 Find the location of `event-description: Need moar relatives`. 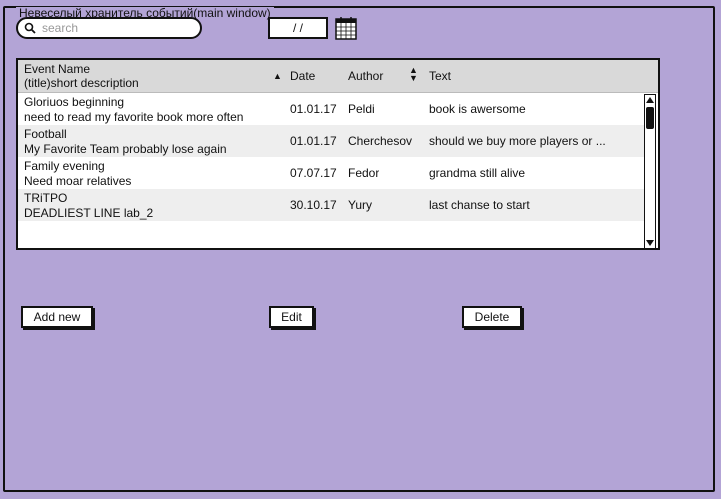

event-description: Need moar relatives is located at coordinates (78, 181).